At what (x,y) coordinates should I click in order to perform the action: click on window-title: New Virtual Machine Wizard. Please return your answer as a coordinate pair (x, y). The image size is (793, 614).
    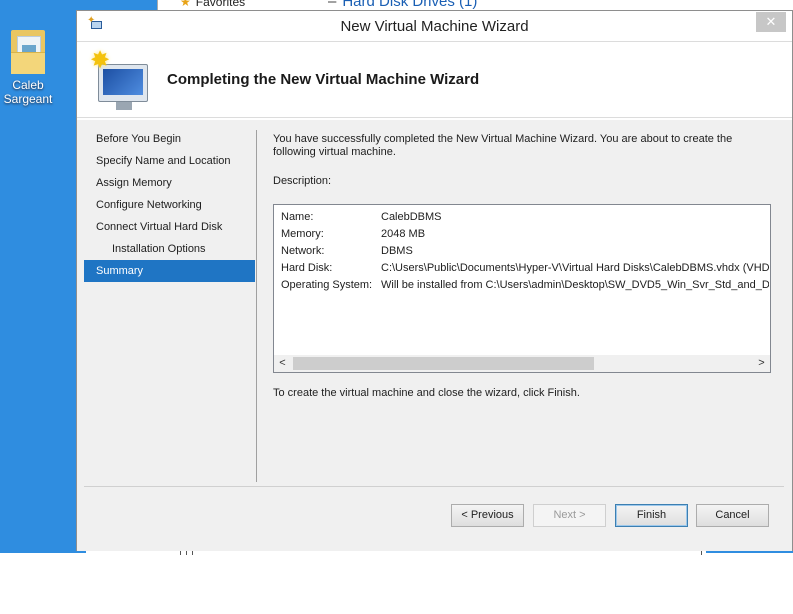
    Looking at the image, I should click on (434, 26).